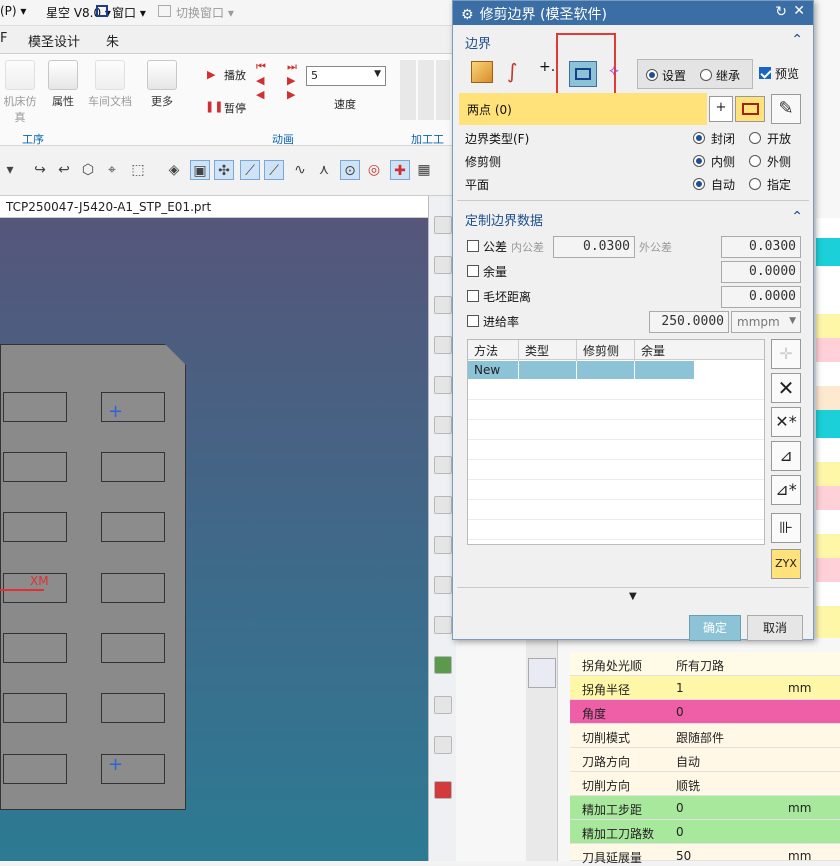 The height and width of the screenshot is (866, 840). What do you see at coordinates (786, 422) in the screenshot?
I see `delete-all-icon: ✕*` at bounding box center [786, 422].